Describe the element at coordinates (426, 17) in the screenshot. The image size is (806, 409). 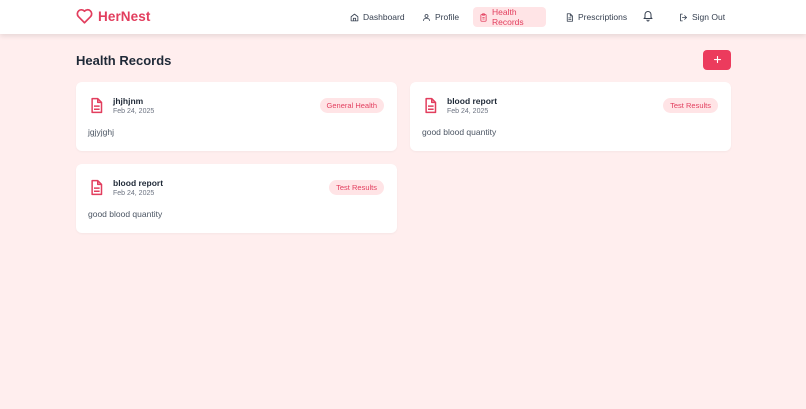
I see `user-icon` at that location.